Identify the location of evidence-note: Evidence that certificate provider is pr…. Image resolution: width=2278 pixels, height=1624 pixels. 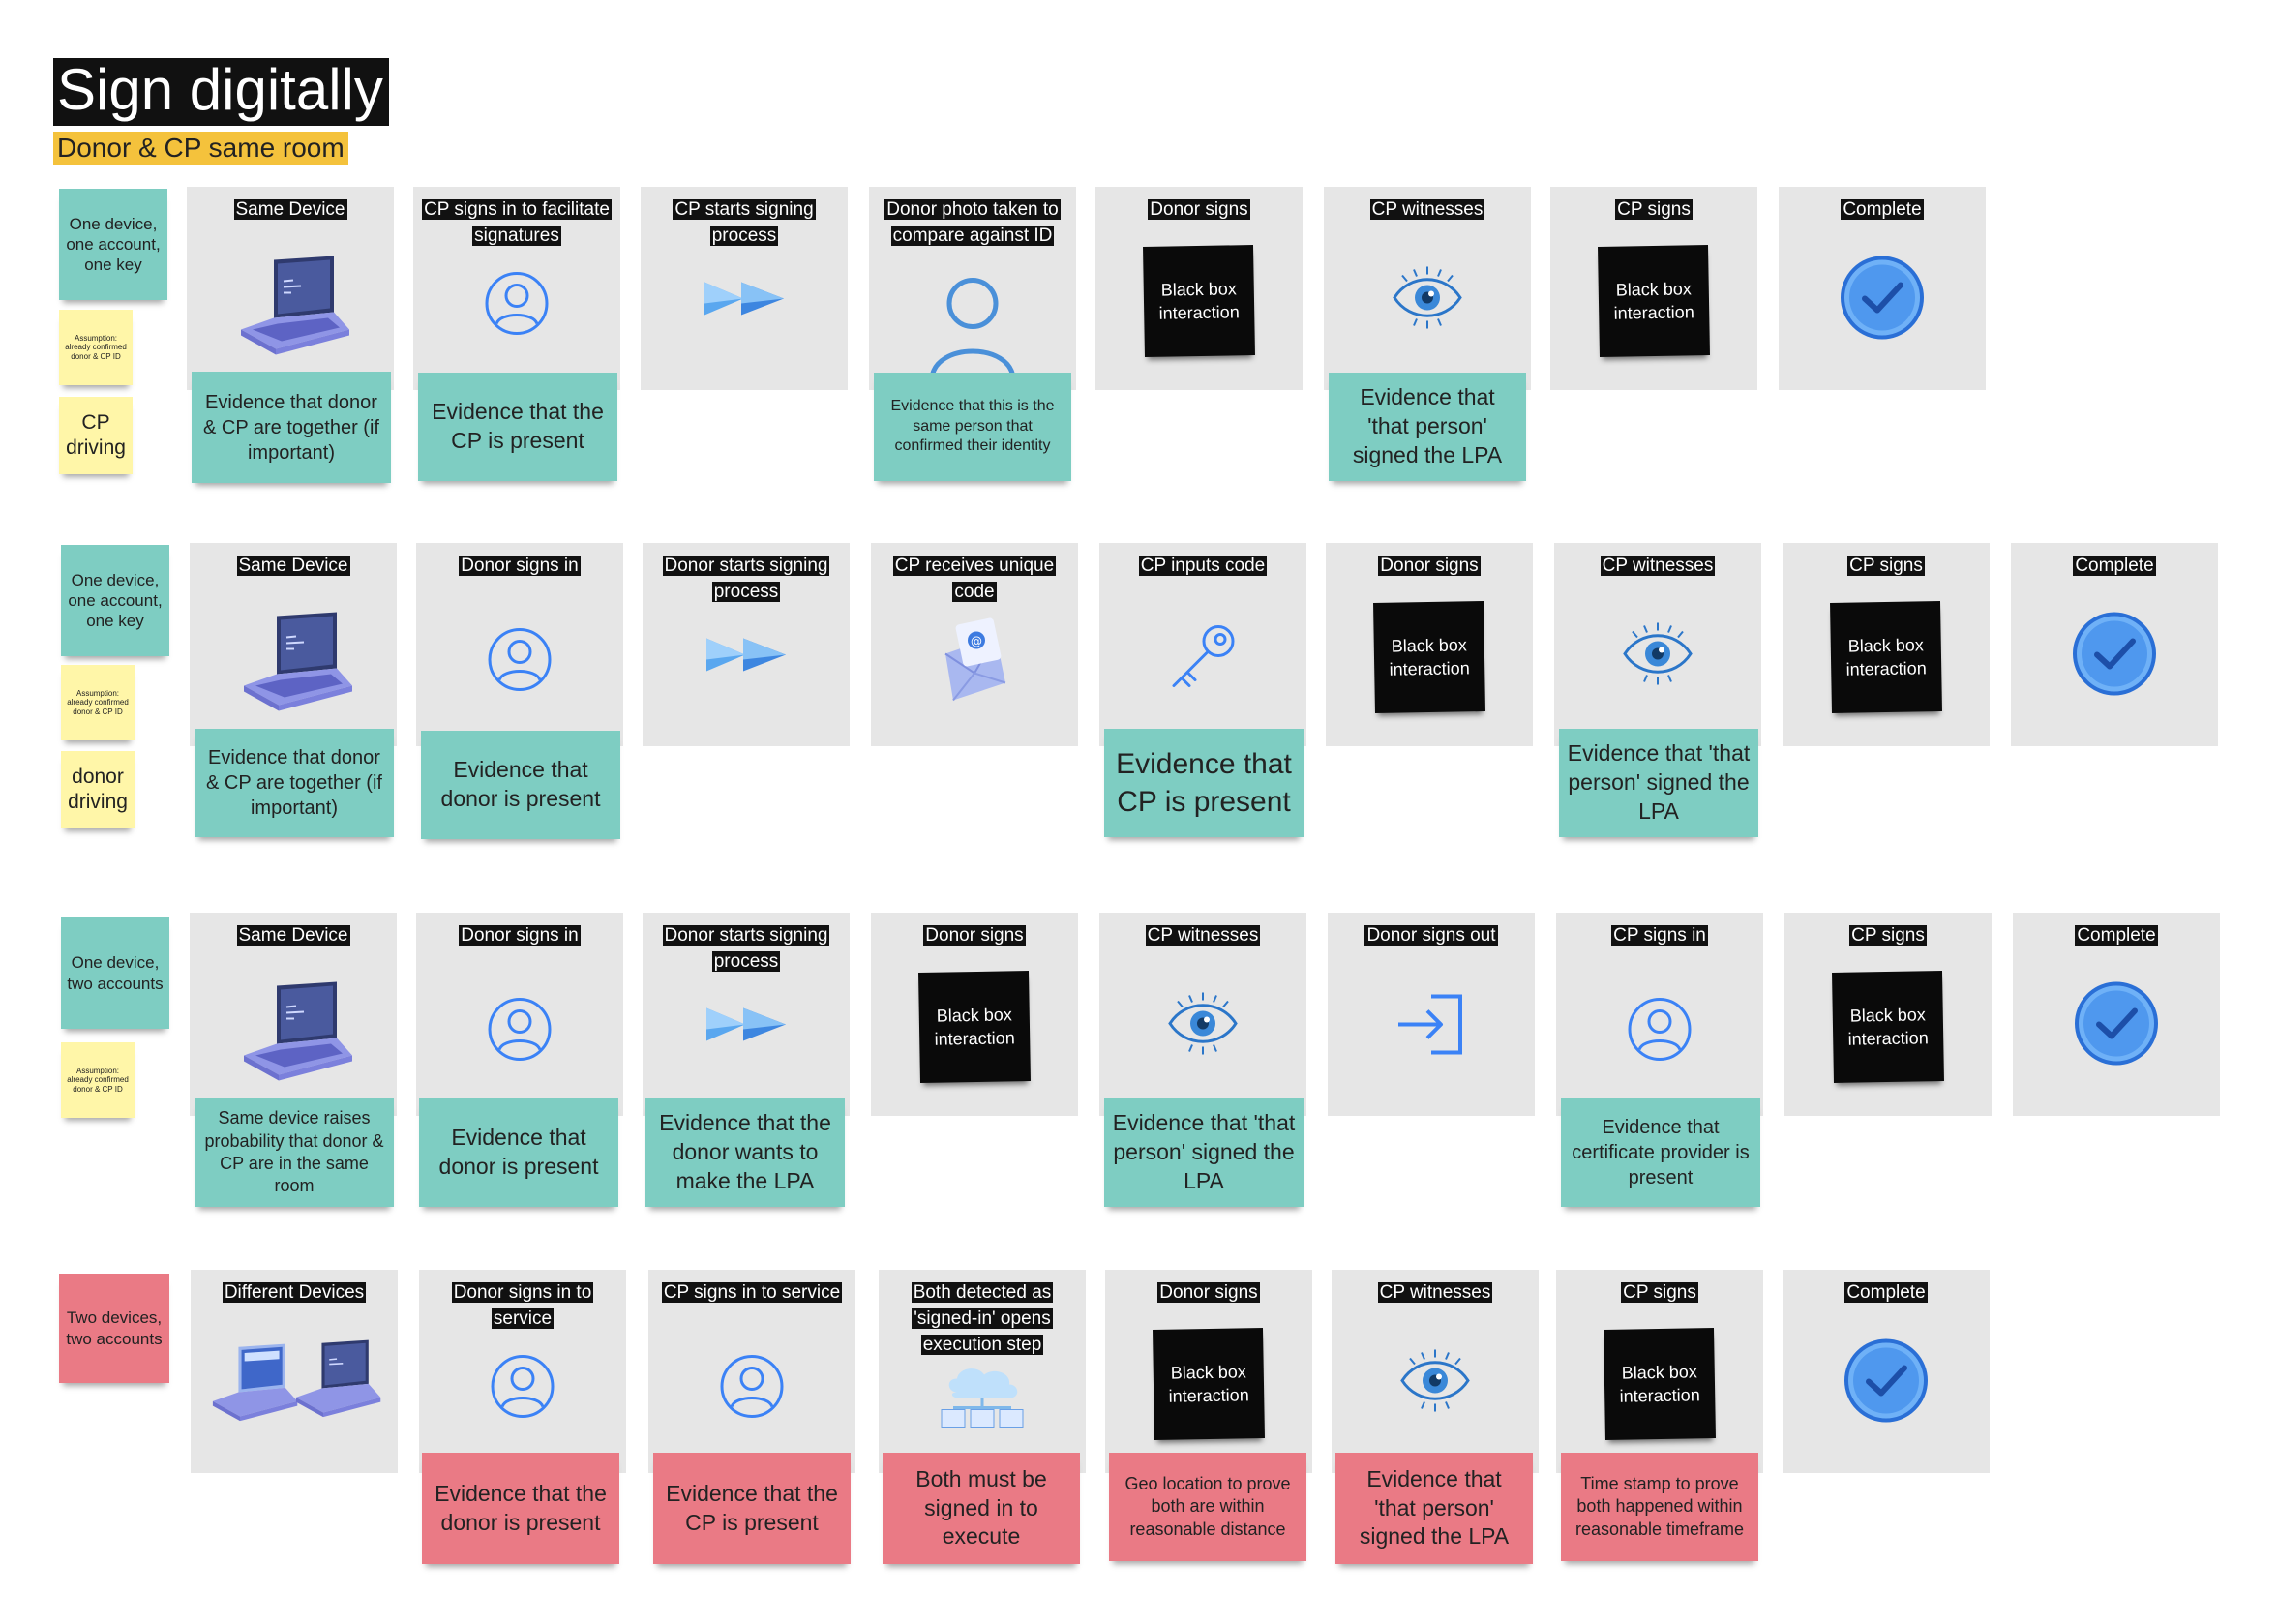
(1660, 1152).